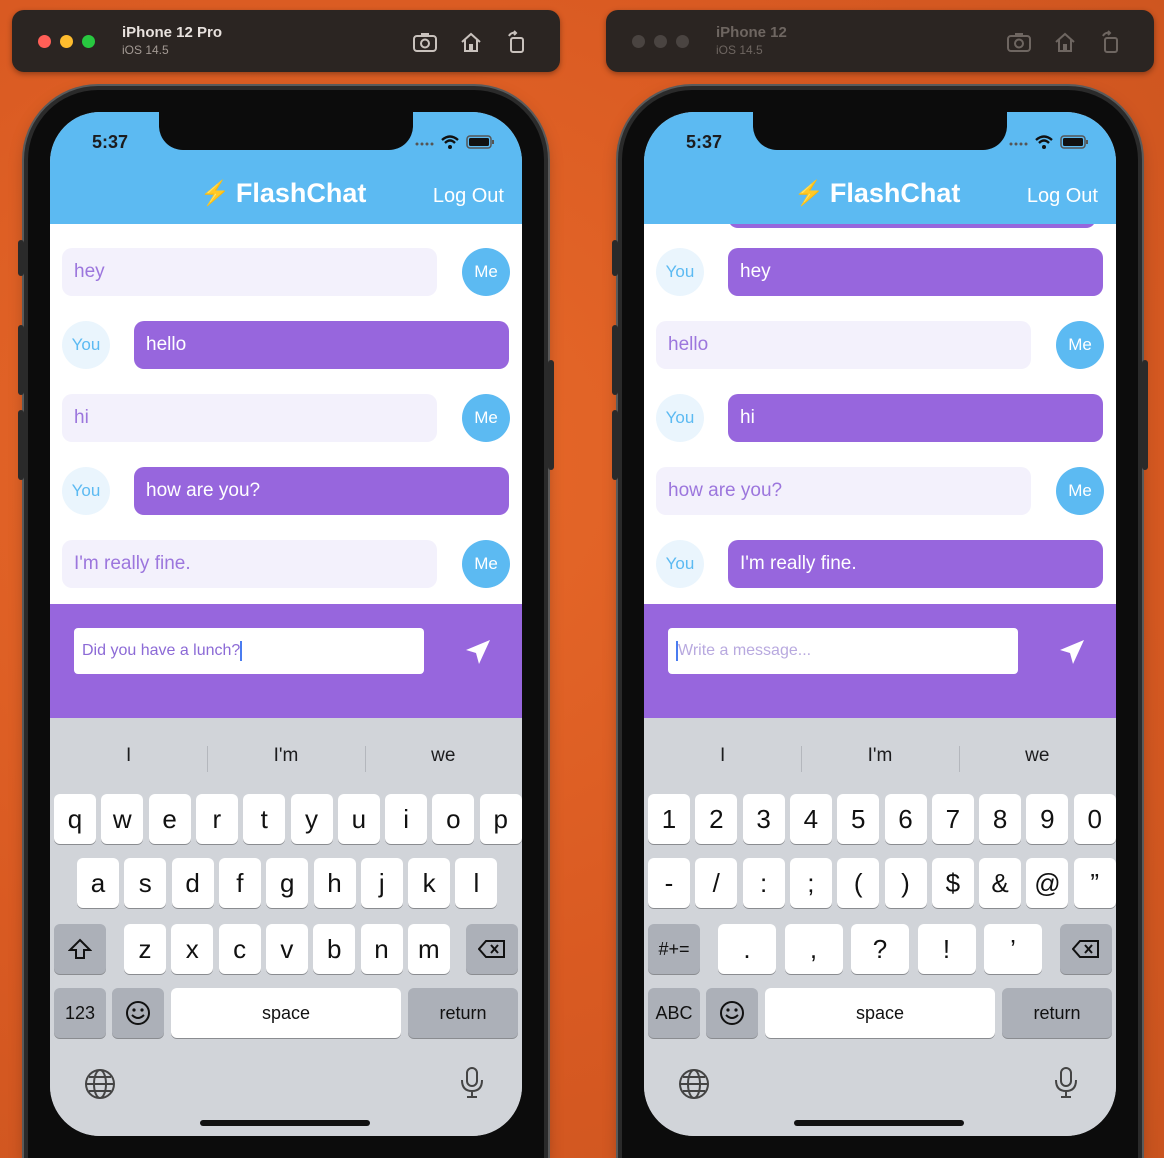  Describe the element at coordinates (239, 883) in the screenshot. I see `key-f: f` at that location.